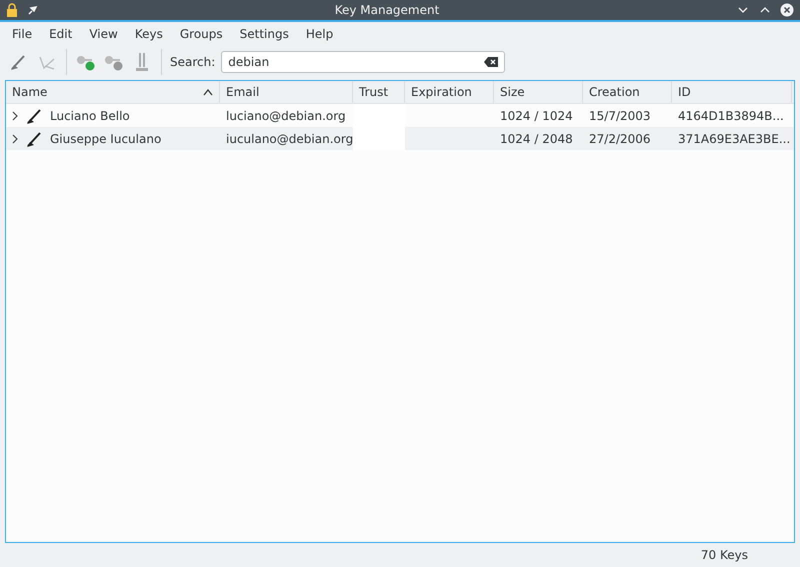  Describe the element at coordinates (363, 62) in the screenshot. I see `search-field: debian` at that location.